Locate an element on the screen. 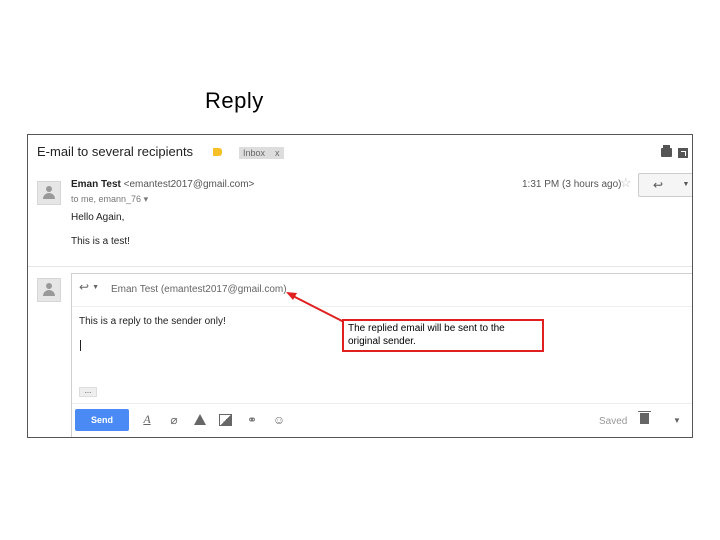  email-subject: E-mail to several recipients is located at coordinates (115, 151).